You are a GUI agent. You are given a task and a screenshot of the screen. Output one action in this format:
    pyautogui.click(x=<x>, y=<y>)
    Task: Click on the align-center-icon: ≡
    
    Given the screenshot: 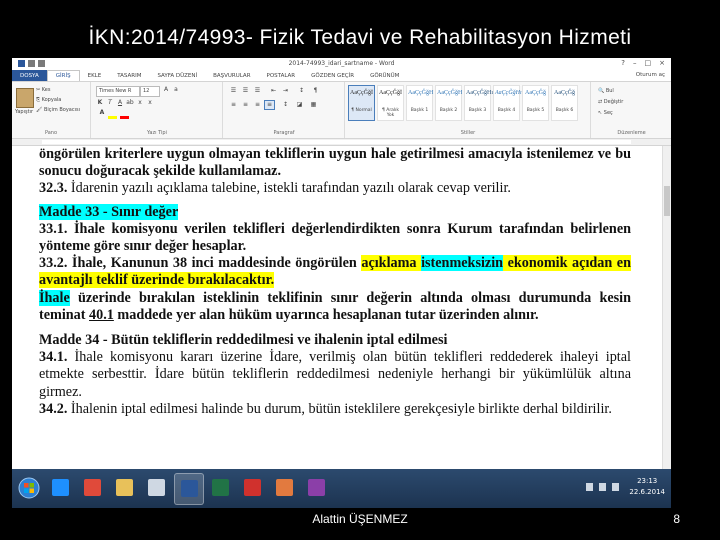 What is the action you would take?
    pyautogui.click(x=245, y=105)
    